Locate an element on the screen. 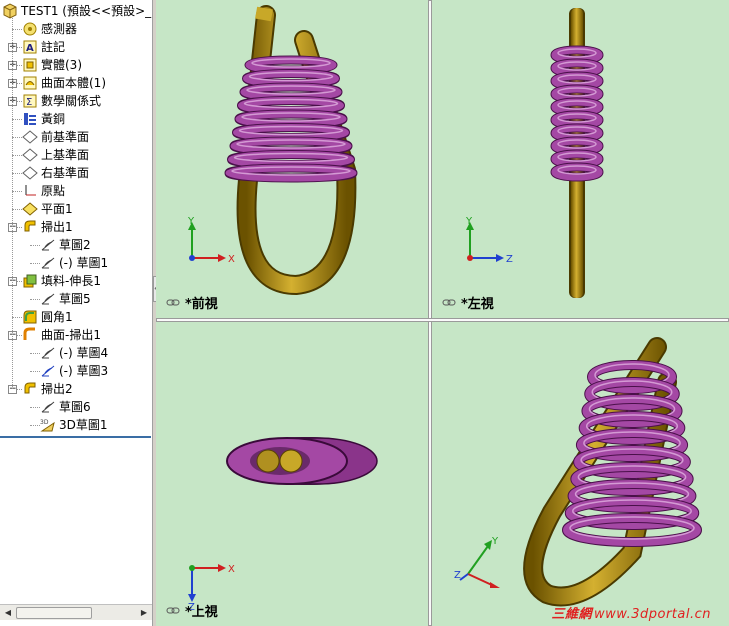 The width and height of the screenshot is (729, 626). watermark-url: www.3dportal.cn is located at coordinates (652, 614).